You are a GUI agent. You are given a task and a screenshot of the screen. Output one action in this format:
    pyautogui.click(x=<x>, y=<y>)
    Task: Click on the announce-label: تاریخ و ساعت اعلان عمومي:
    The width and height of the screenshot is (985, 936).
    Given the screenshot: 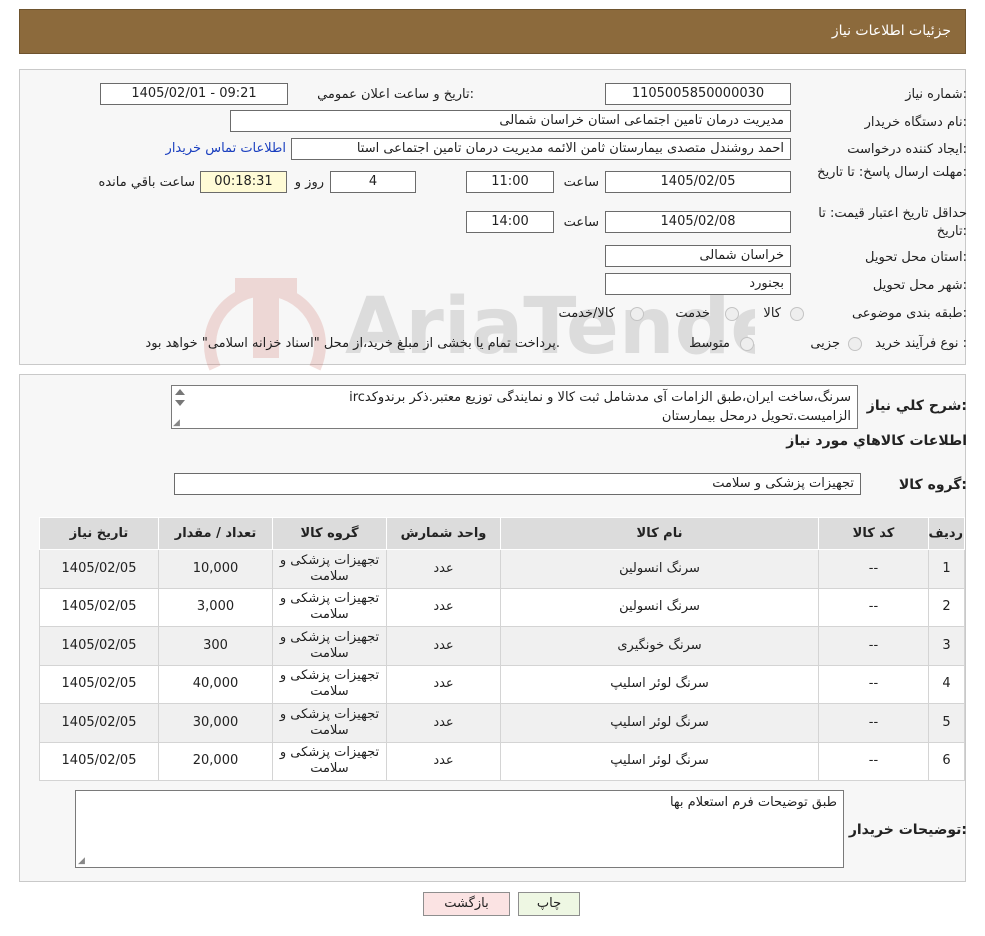 What is the action you would take?
    pyautogui.click(x=395, y=94)
    